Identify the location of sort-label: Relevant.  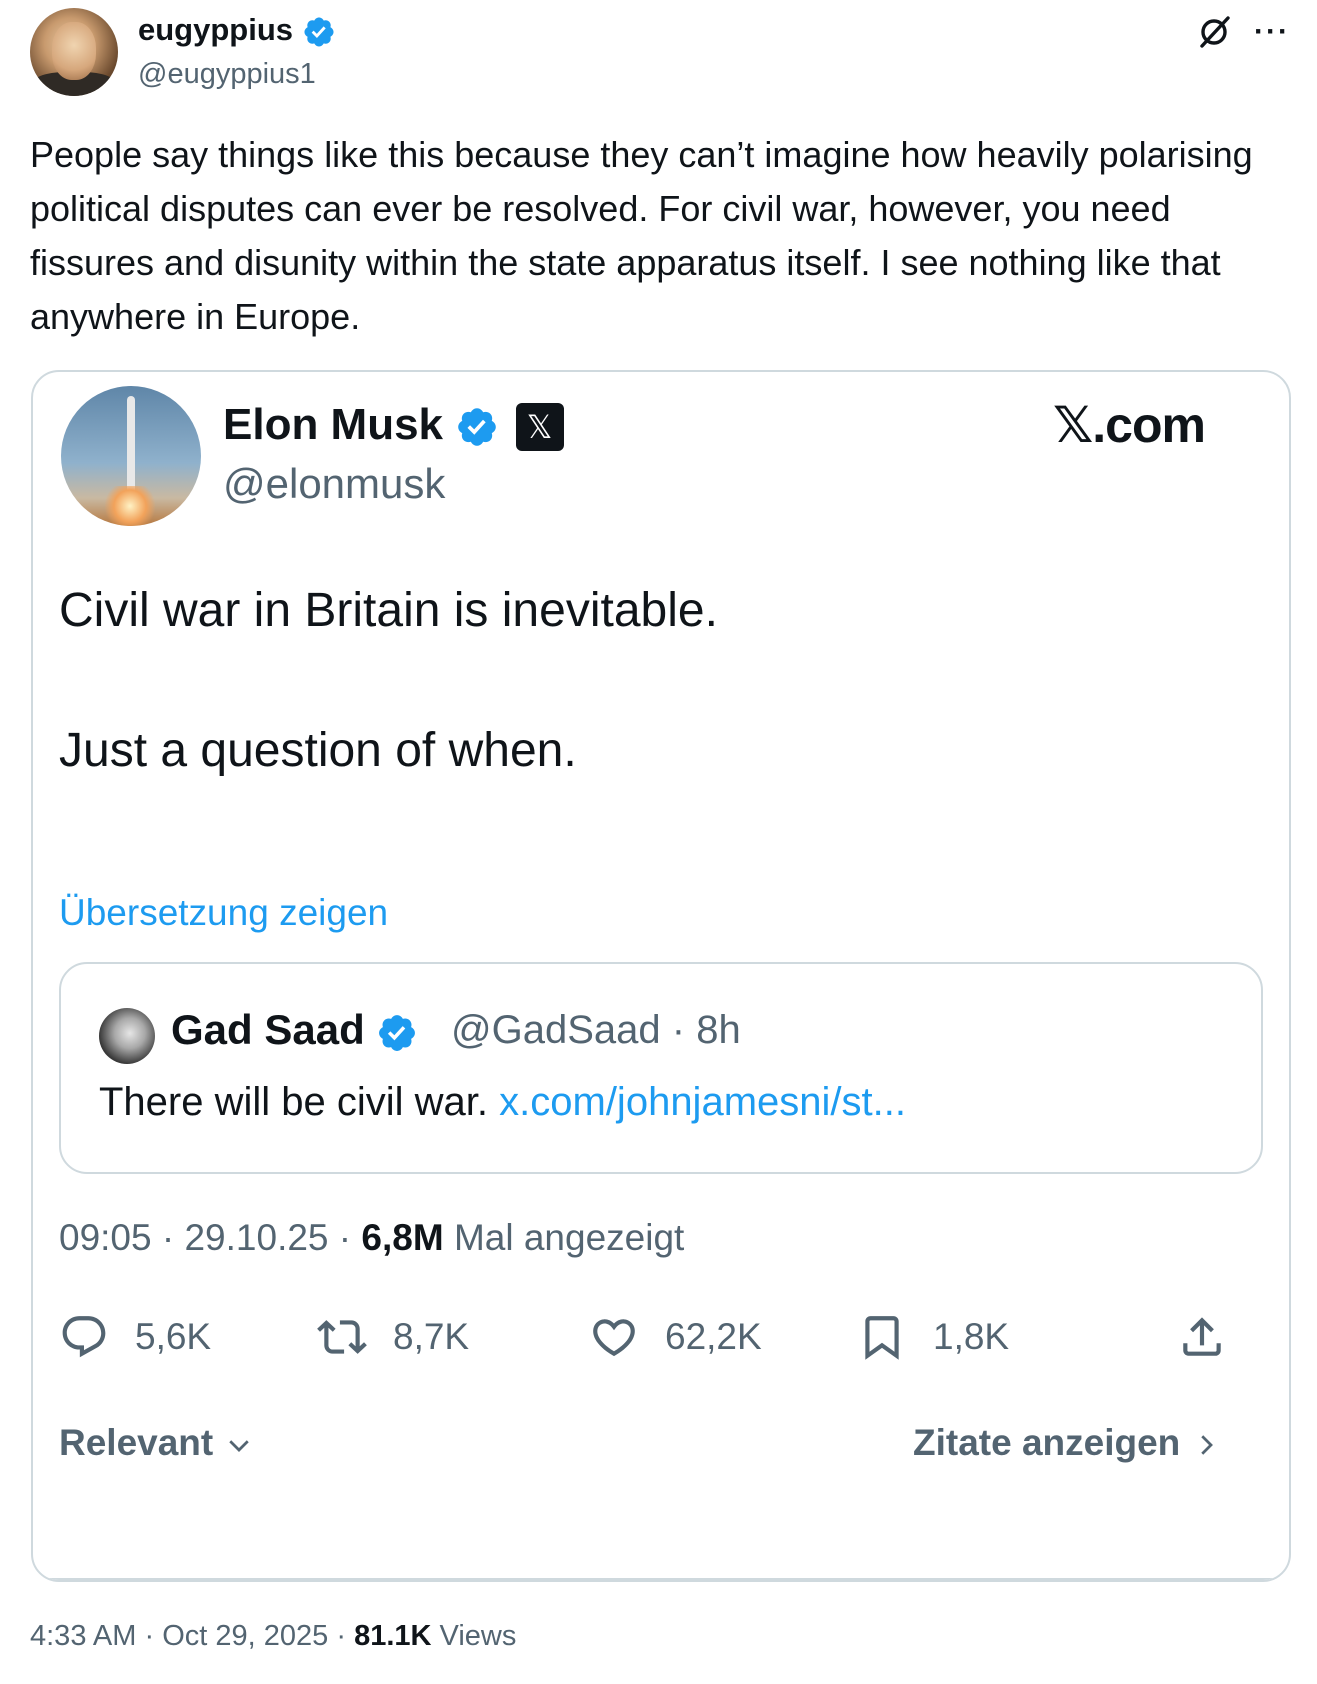
(136, 1442).